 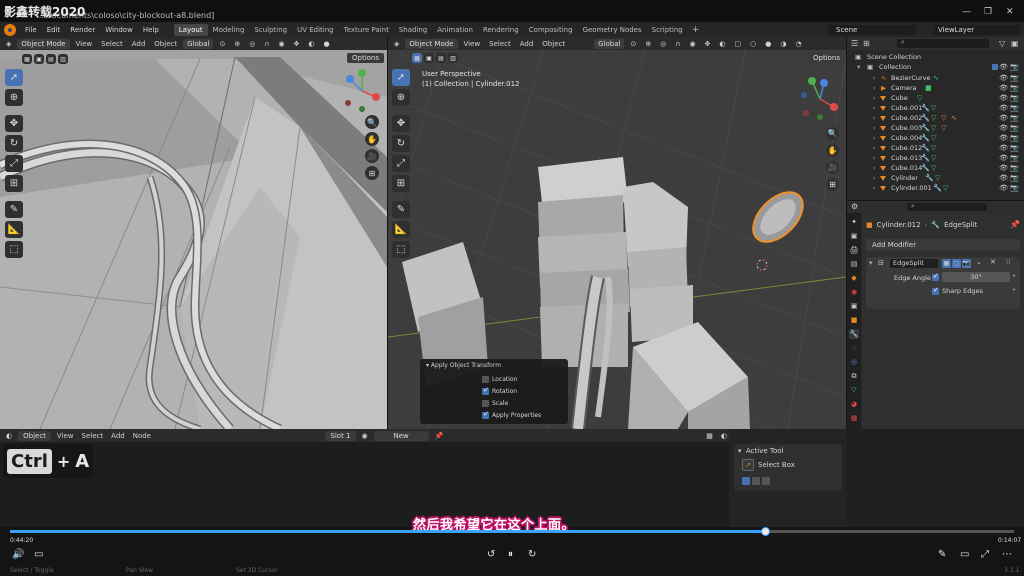 What do you see at coordinates (500, 44) in the screenshot?
I see `right-menu-select: Select` at bounding box center [500, 44].